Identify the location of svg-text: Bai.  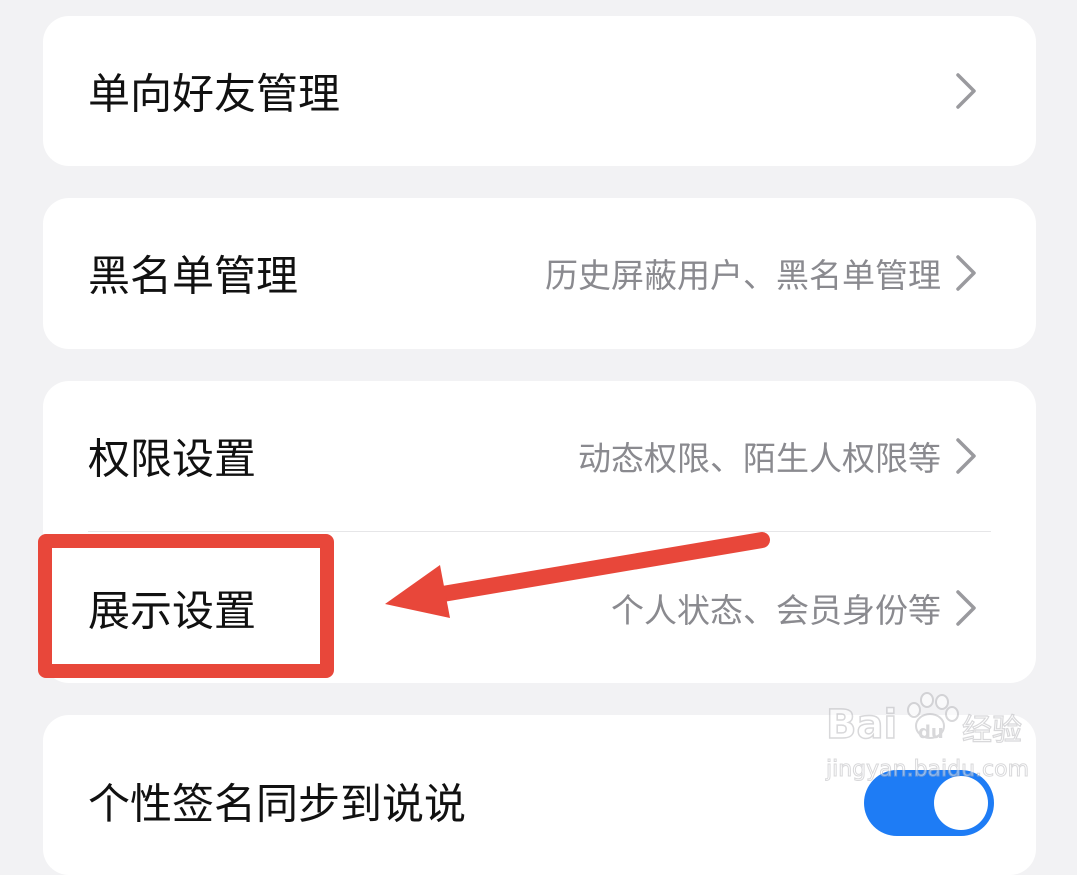
(861, 725).